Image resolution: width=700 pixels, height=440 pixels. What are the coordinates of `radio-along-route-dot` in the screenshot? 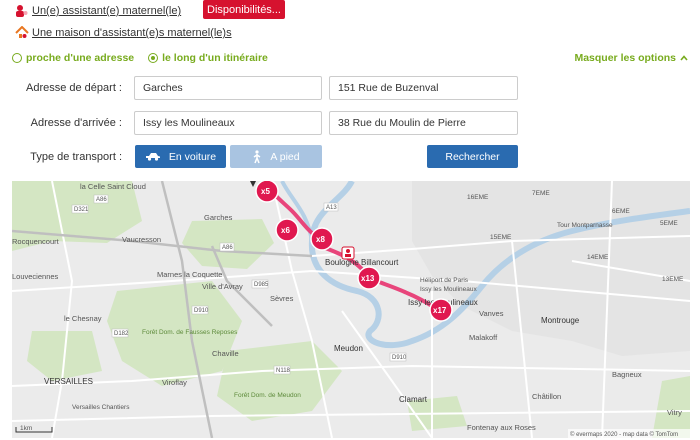 It's located at (153, 58).